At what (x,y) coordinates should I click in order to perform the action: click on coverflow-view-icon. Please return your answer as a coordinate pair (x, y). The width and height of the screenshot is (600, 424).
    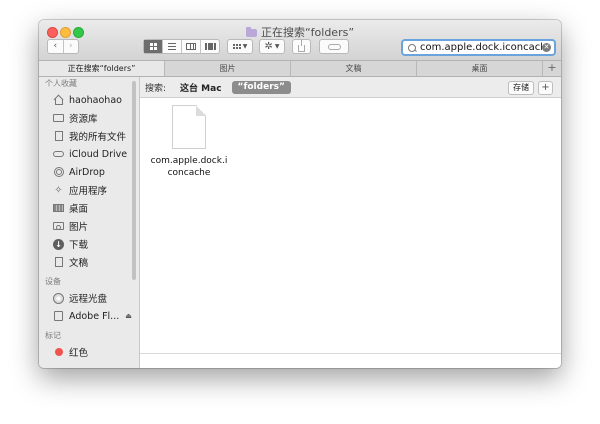
    Looking at the image, I should click on (210, 46).